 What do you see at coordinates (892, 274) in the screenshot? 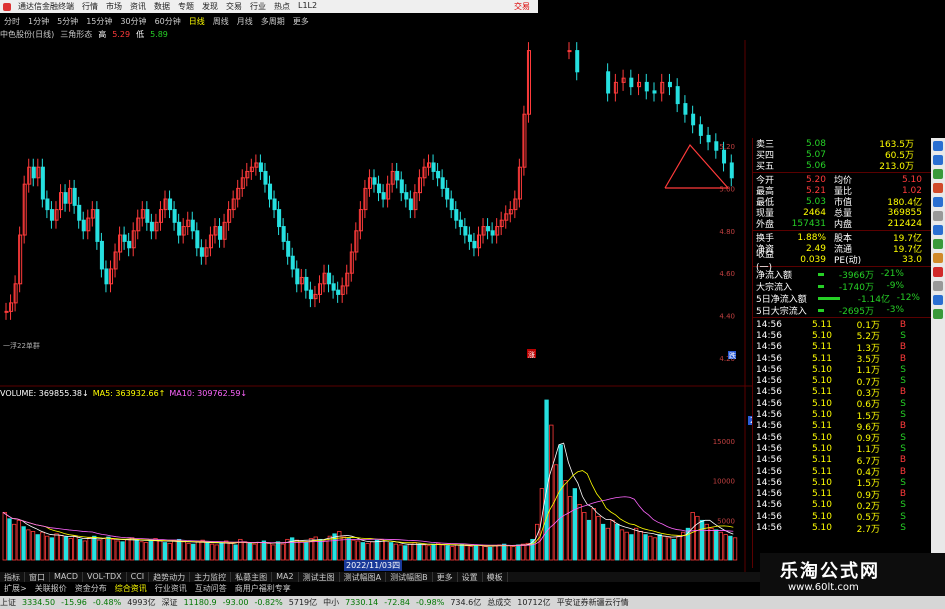
I see `flow-pct: -21%` at bounding box center [892, 274].